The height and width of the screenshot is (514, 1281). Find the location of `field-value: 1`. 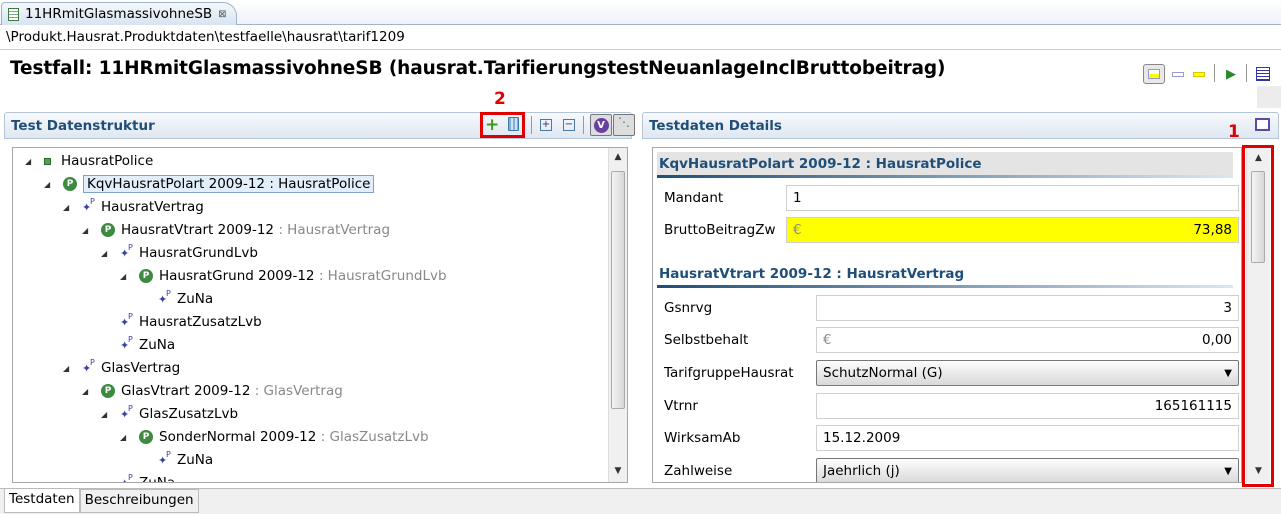

field-value: 1 is located at coordinates (797, 198).